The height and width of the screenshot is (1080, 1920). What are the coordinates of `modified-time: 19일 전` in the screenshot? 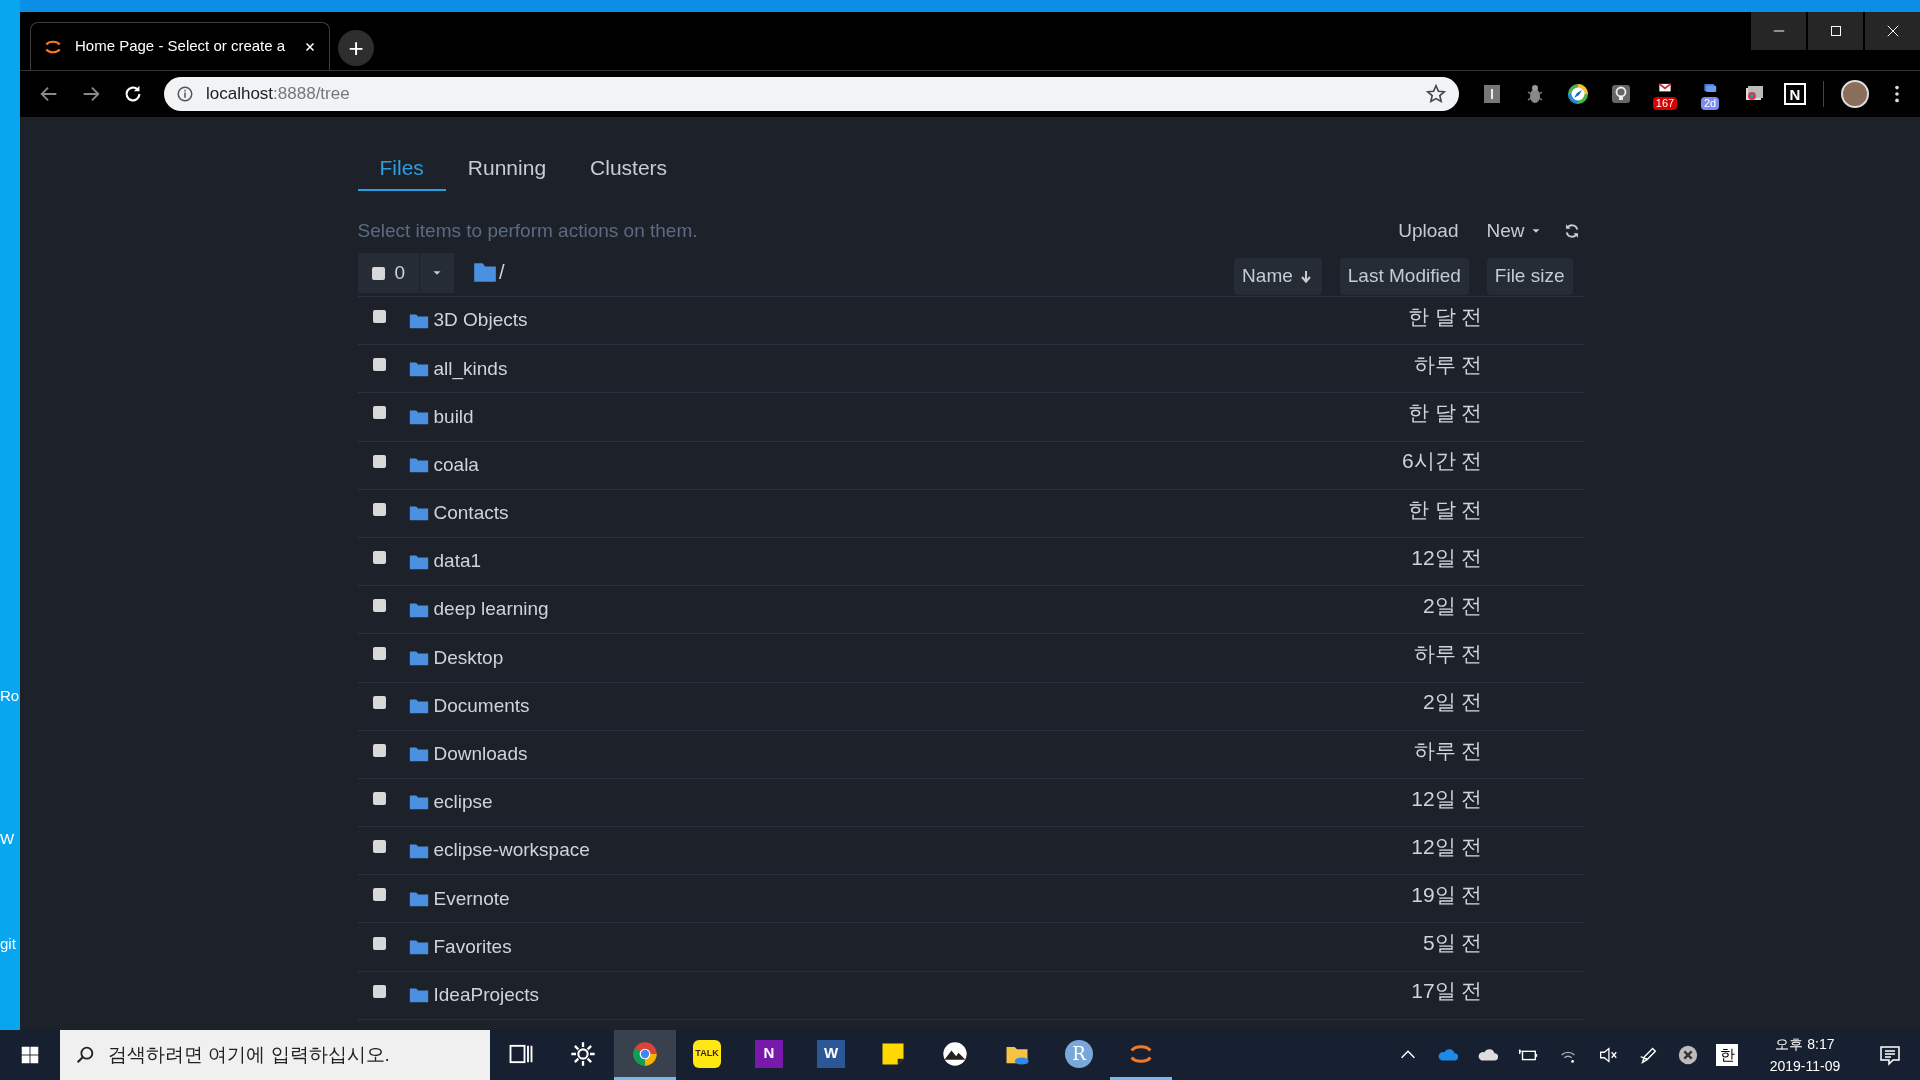 It's located at (1447, 895).